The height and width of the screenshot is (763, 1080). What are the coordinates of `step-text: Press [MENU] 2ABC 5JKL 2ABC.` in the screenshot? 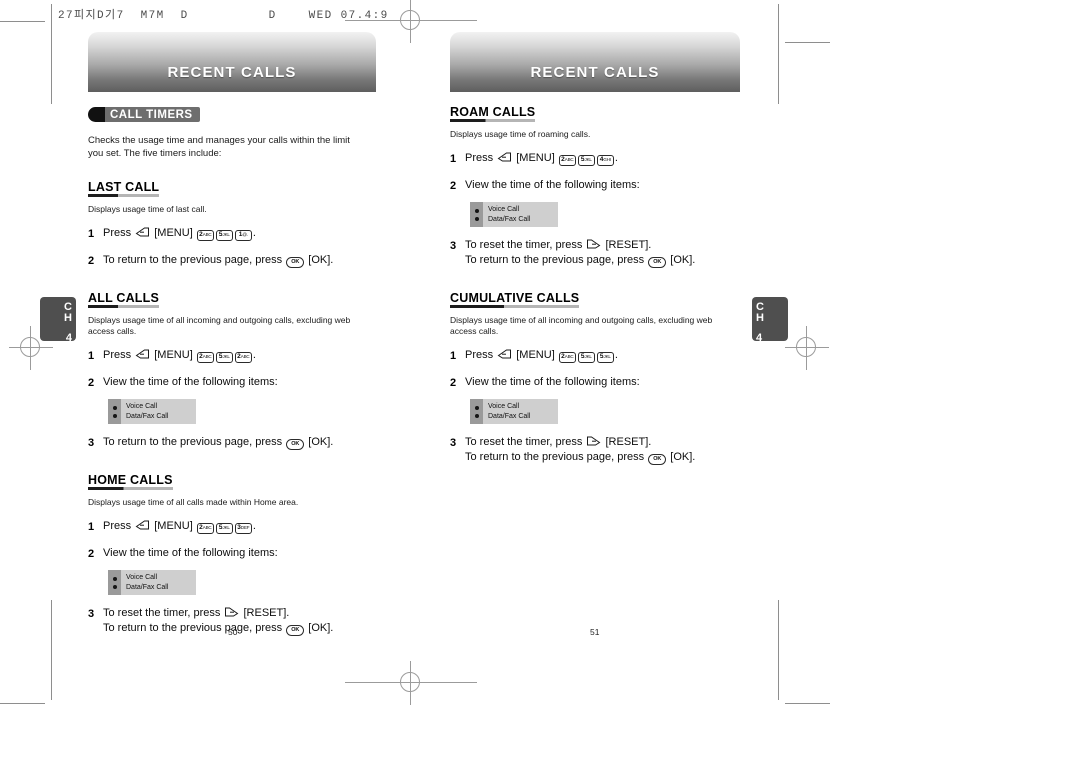 It's located at (179, 356).